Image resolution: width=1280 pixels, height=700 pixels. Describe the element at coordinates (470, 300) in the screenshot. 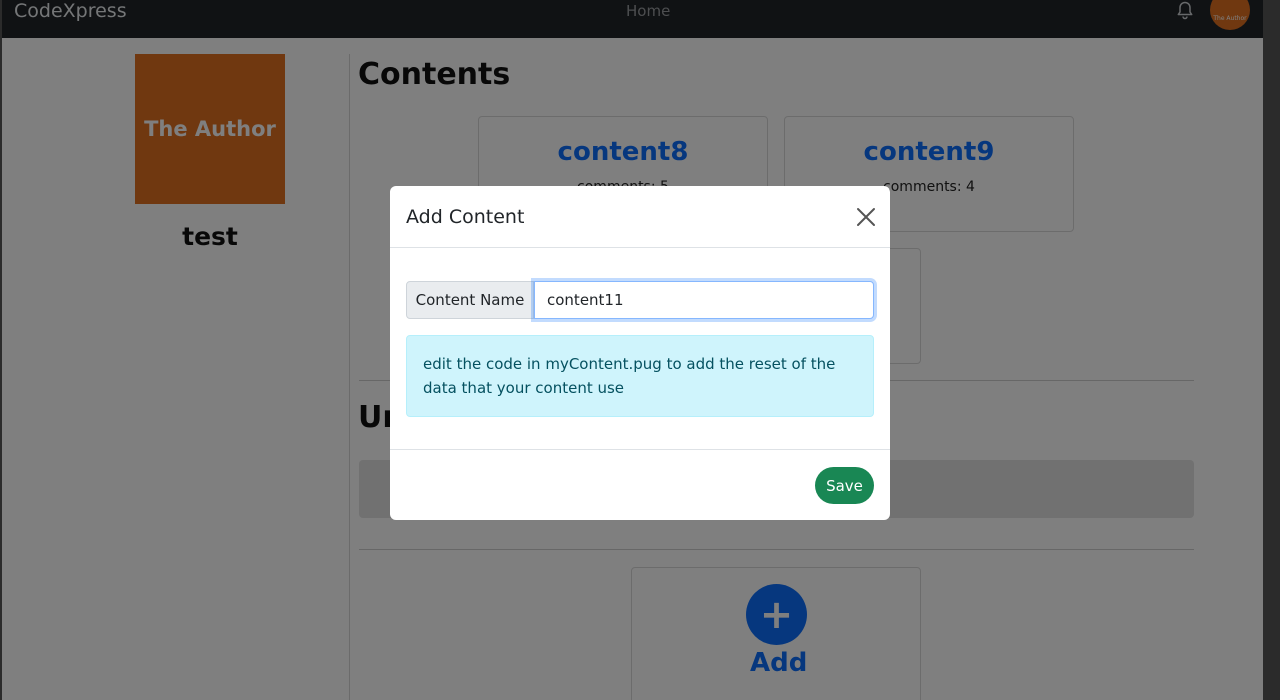

I see `content-name-label: Content Name` at that location.